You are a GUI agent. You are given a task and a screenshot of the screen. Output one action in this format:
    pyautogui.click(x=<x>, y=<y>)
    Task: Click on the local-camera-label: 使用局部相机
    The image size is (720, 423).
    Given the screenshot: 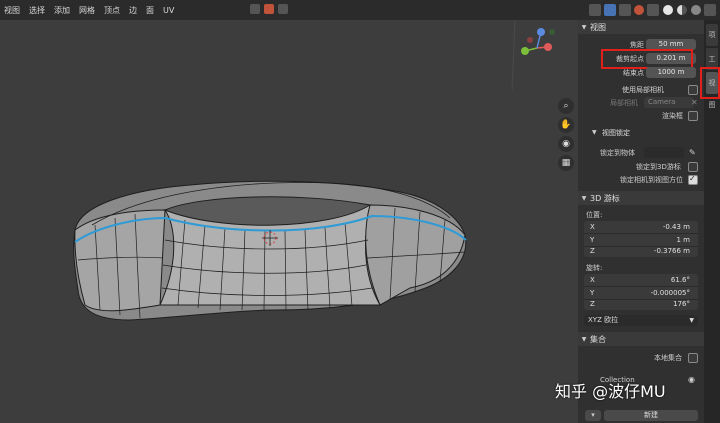 What is the action you would take?
    pyautogui.click(x=643, y=89)
    